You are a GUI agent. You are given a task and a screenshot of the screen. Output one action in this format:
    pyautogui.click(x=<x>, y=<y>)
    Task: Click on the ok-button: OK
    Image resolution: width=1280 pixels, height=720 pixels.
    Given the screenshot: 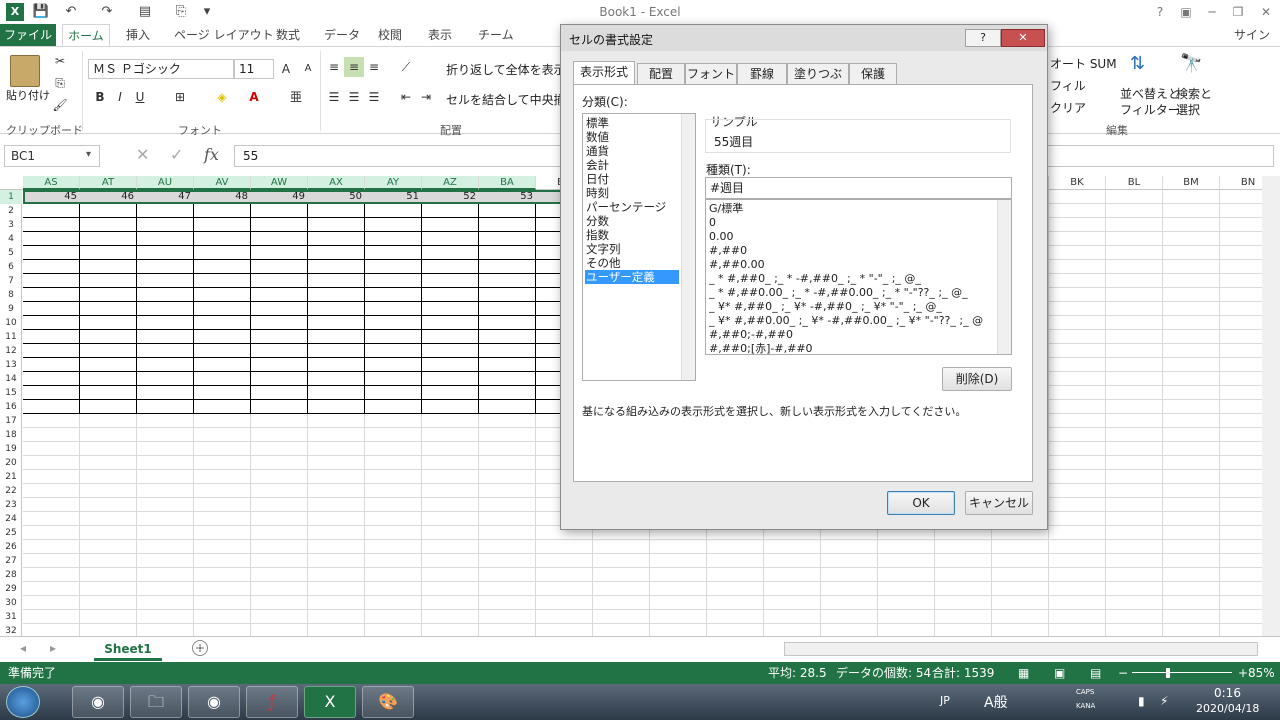 What is the action you would take?
    pyautogui.click(x=921, y=503)
    